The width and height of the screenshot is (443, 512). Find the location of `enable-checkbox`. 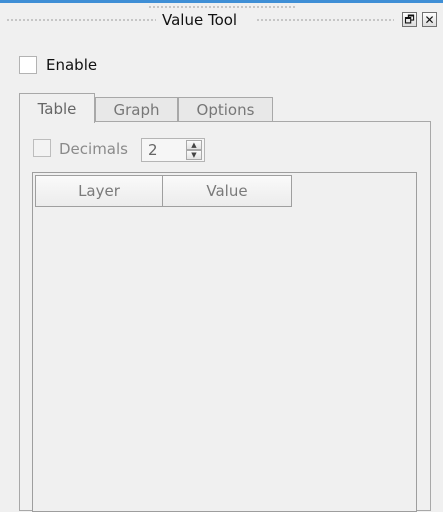

enable-checkbox is located at coordinates (28, 65).